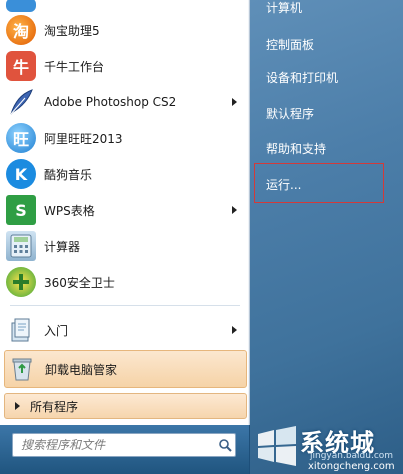 The height and width of the screenshot is (474, 403). Describe the element at coordinates (124, 282) in the screenshot. I see `program-item-360: 360安全卫士` at that location.